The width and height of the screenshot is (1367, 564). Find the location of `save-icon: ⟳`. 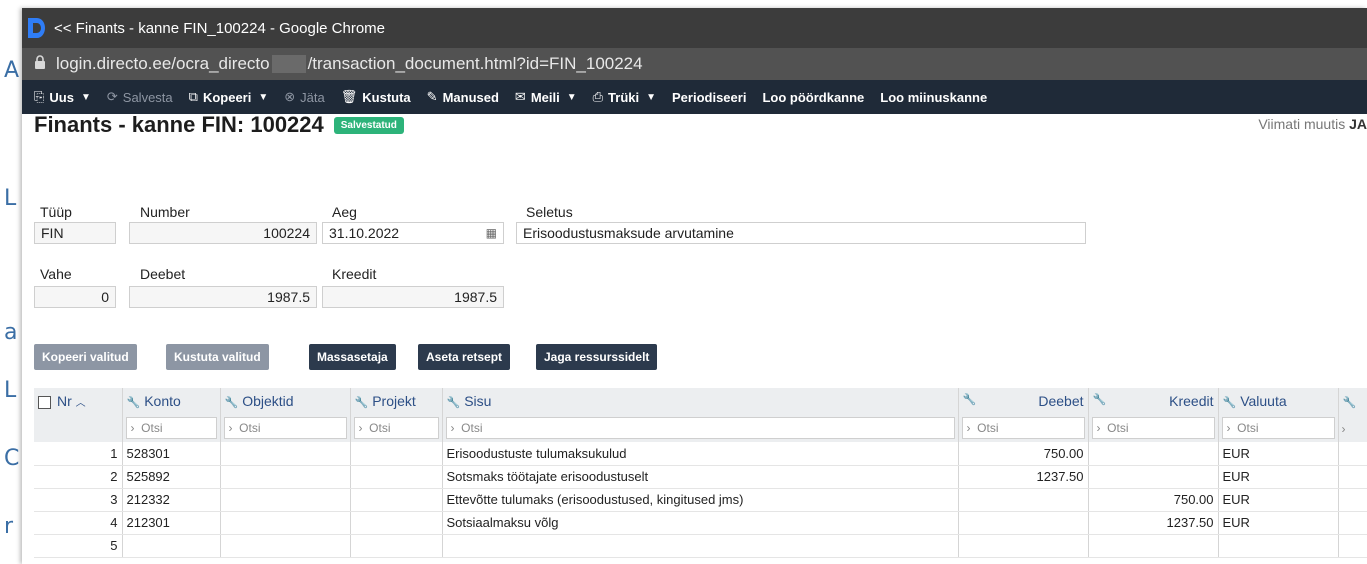

save-icon: ⟳ is located at coordinates (112, 96).